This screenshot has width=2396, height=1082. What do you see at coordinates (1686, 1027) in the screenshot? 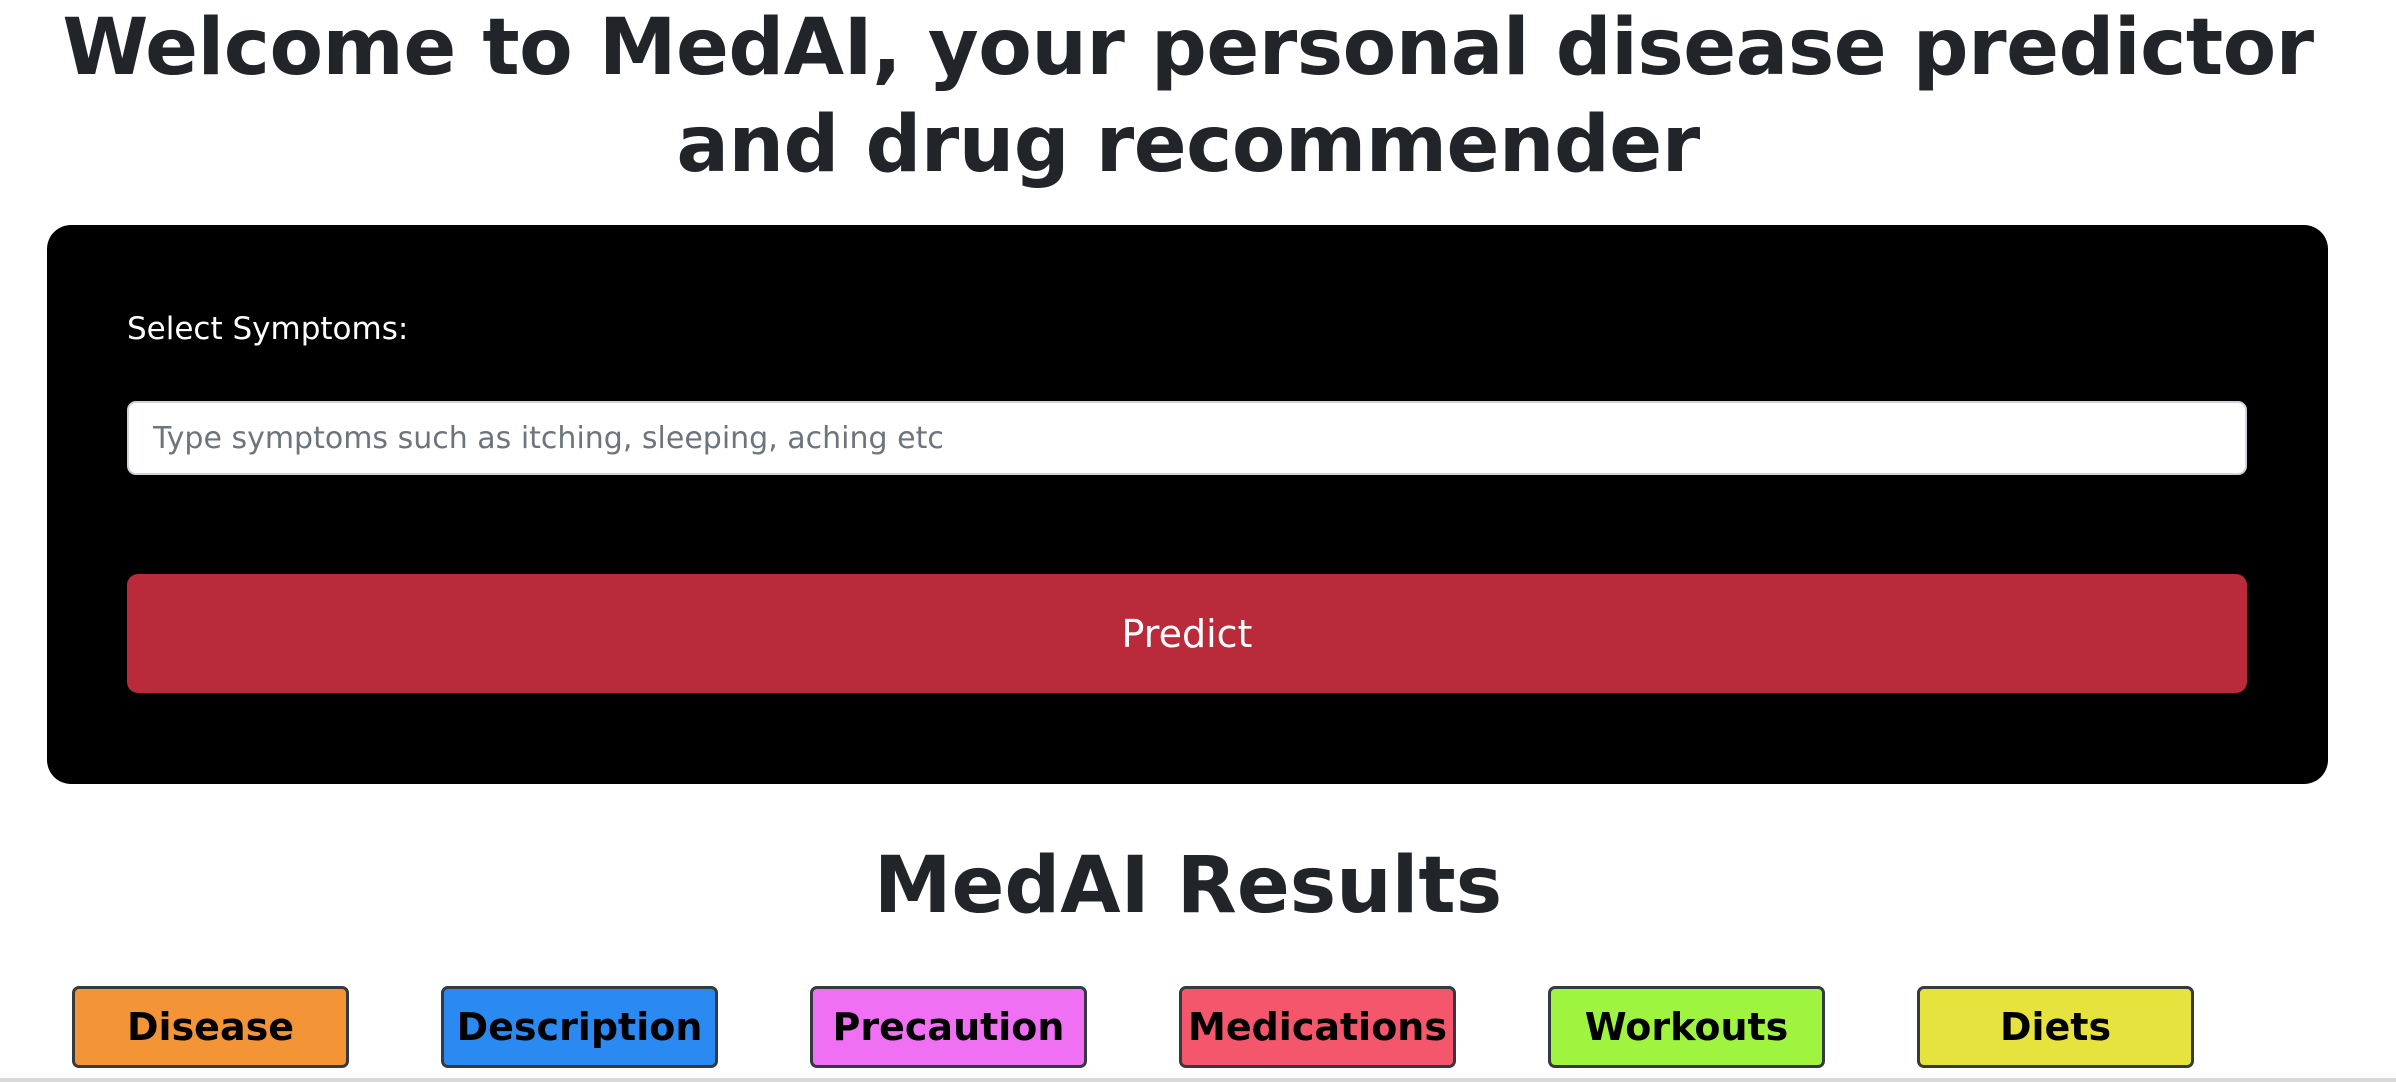
I see `workouts-button: Workouts` at bounding box center [1686, 1027].